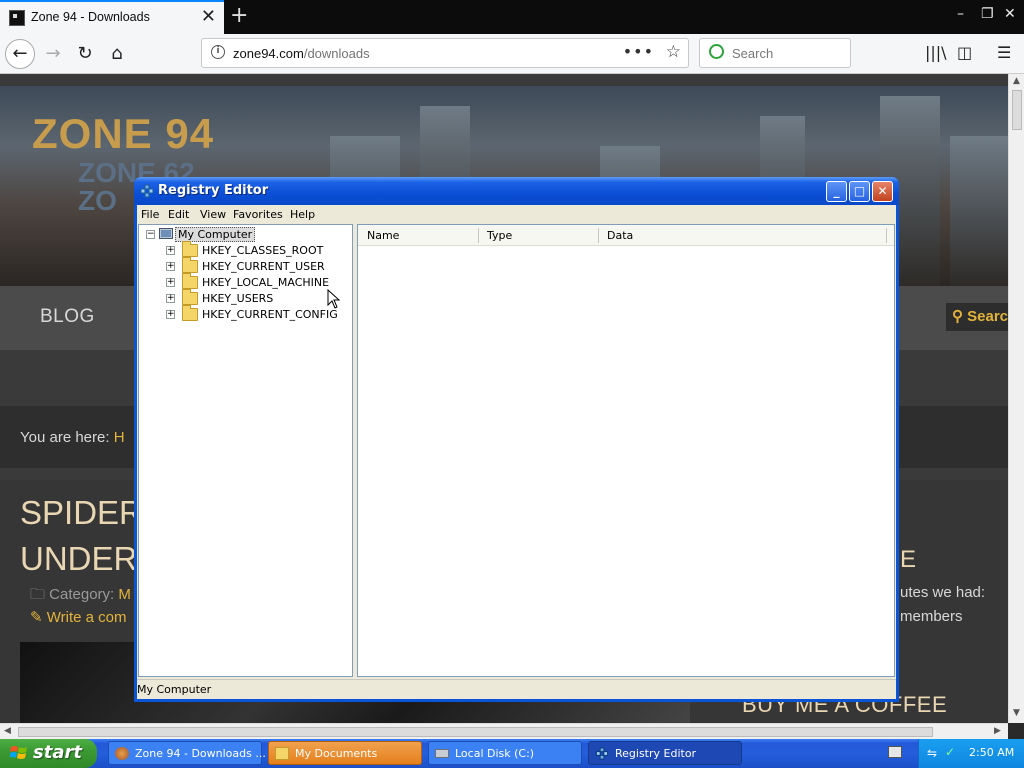  What do you see at coordinates (992, 752) in the screenshot?
I see `clock: 2:50 AM` at bounding box center [992, 752].